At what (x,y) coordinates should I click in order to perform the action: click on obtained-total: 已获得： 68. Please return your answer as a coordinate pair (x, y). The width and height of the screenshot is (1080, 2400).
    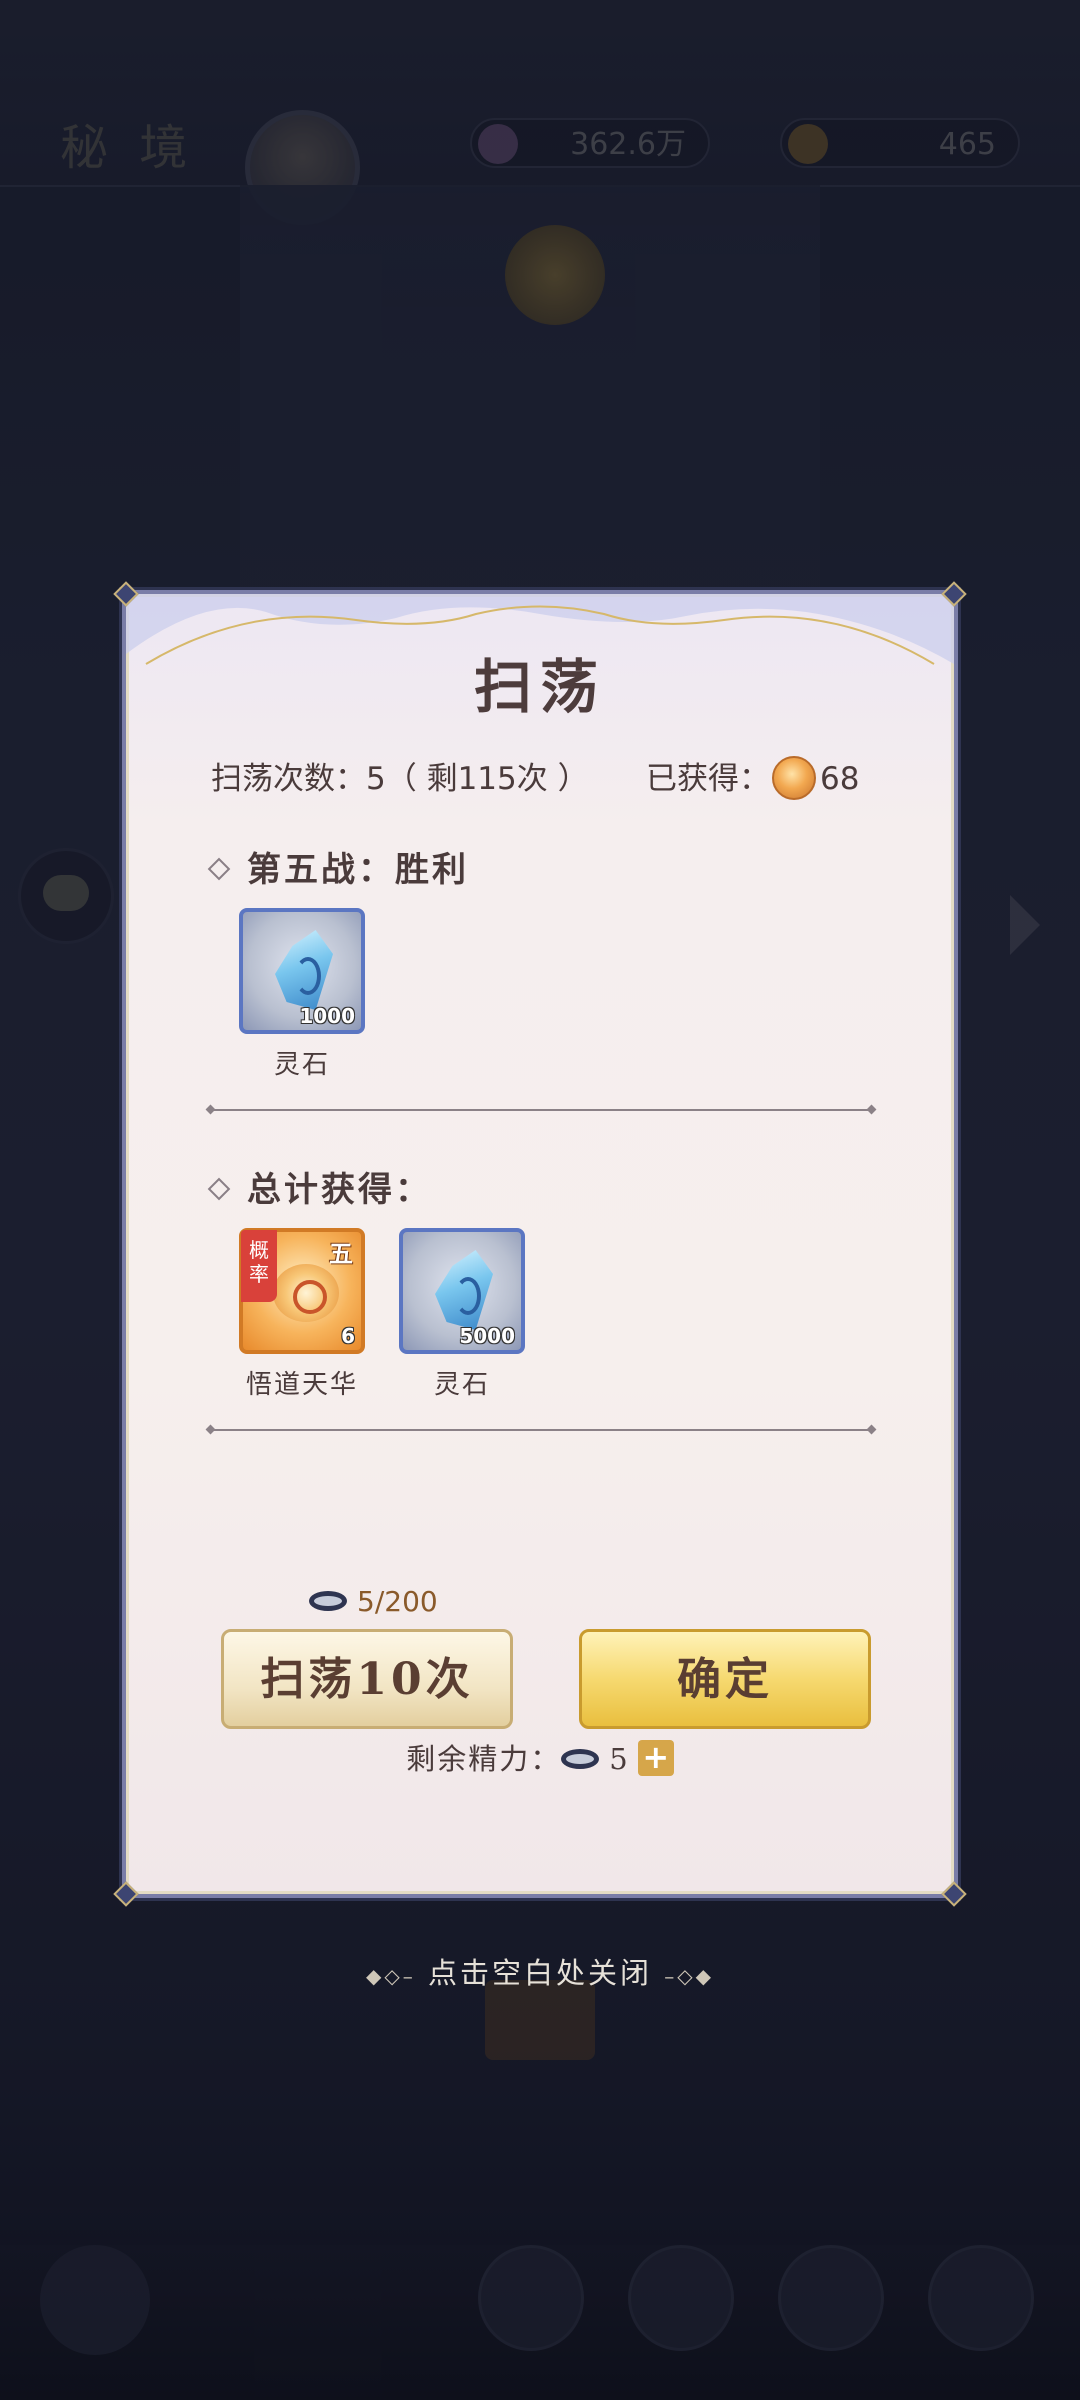
    Looking at the image, I should click on (752, 779).